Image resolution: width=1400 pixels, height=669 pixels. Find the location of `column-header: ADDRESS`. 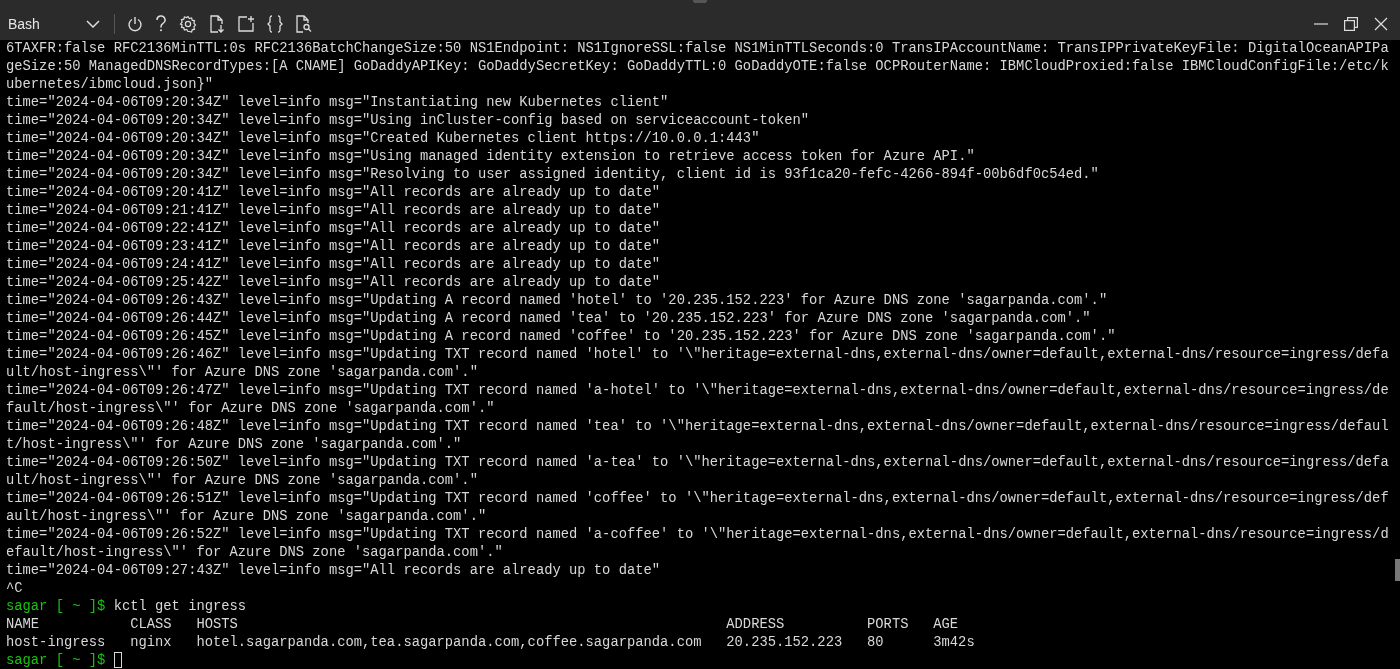

column-header: ADDRESS is located at coordinates (756, 625).